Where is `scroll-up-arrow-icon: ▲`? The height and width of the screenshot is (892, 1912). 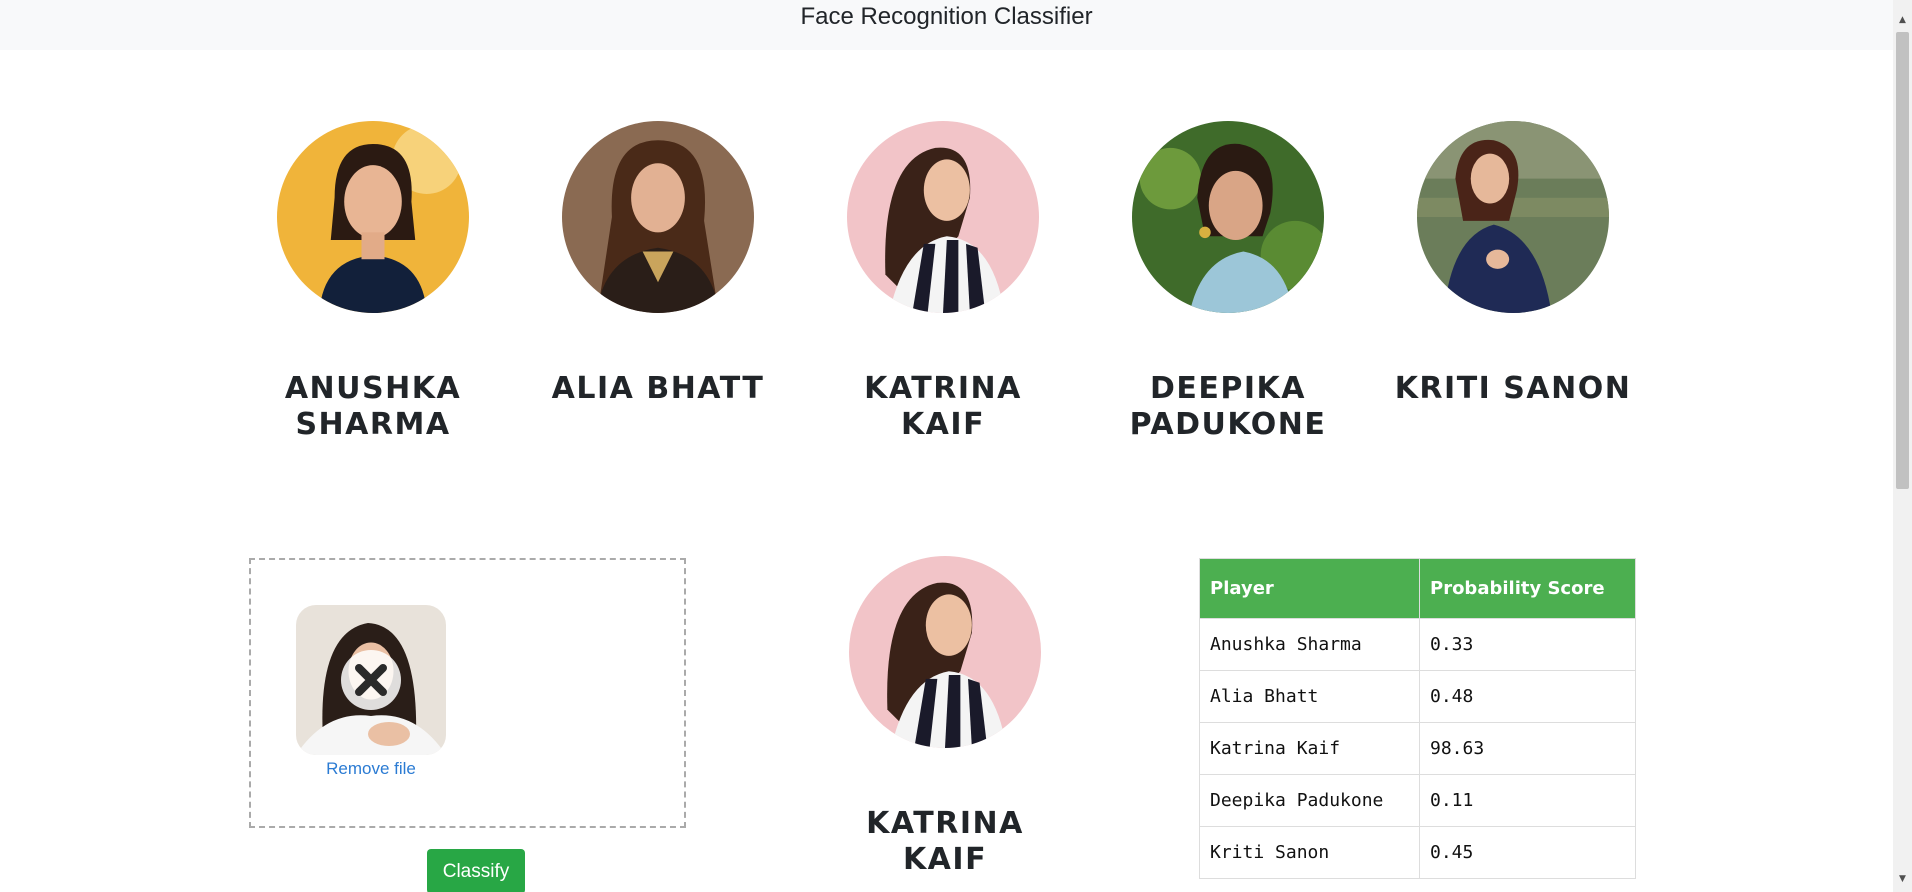
scroll-up-arrow-icon: ▲ is located at coordinates (1902, 20).